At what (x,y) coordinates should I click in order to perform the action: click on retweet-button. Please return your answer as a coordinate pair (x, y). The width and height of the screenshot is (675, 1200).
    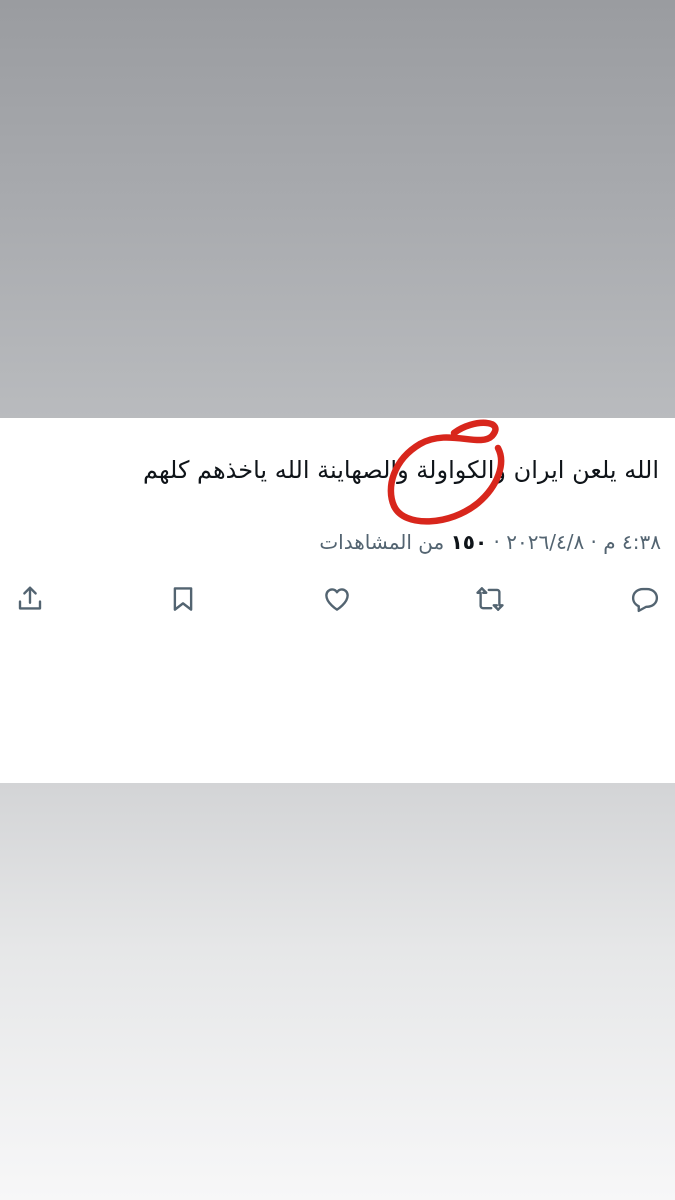
    Looking at the image, I should click on (490, 599).